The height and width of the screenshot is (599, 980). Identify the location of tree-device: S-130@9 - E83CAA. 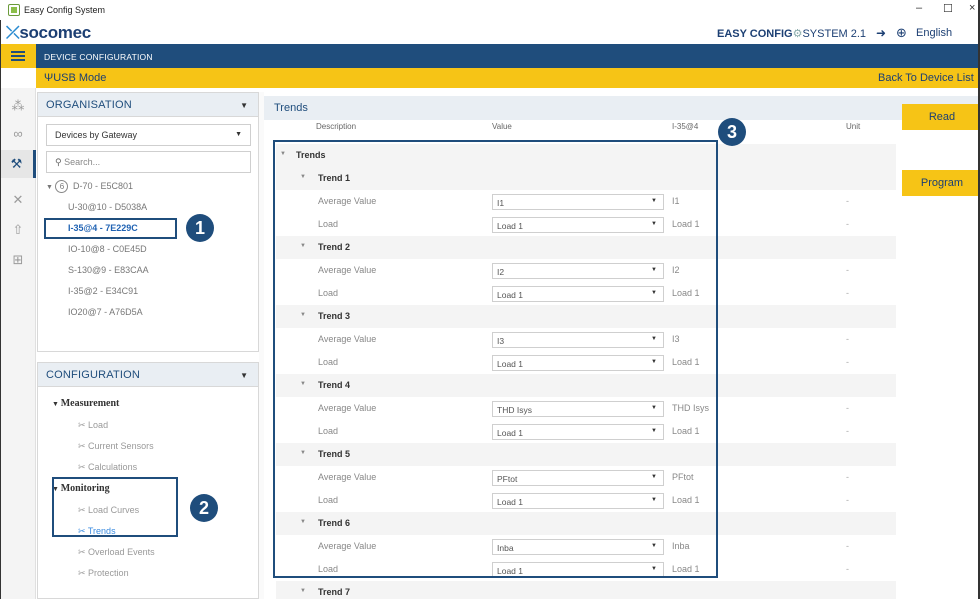
(108, 270).